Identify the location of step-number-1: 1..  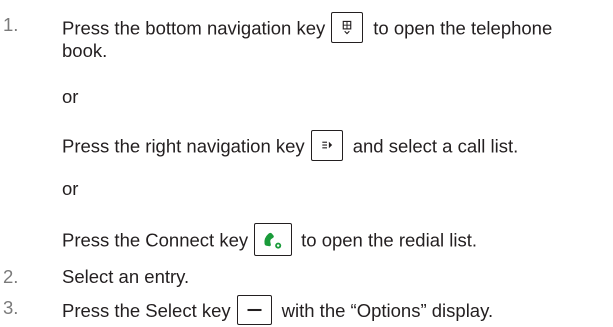
(11, 24).